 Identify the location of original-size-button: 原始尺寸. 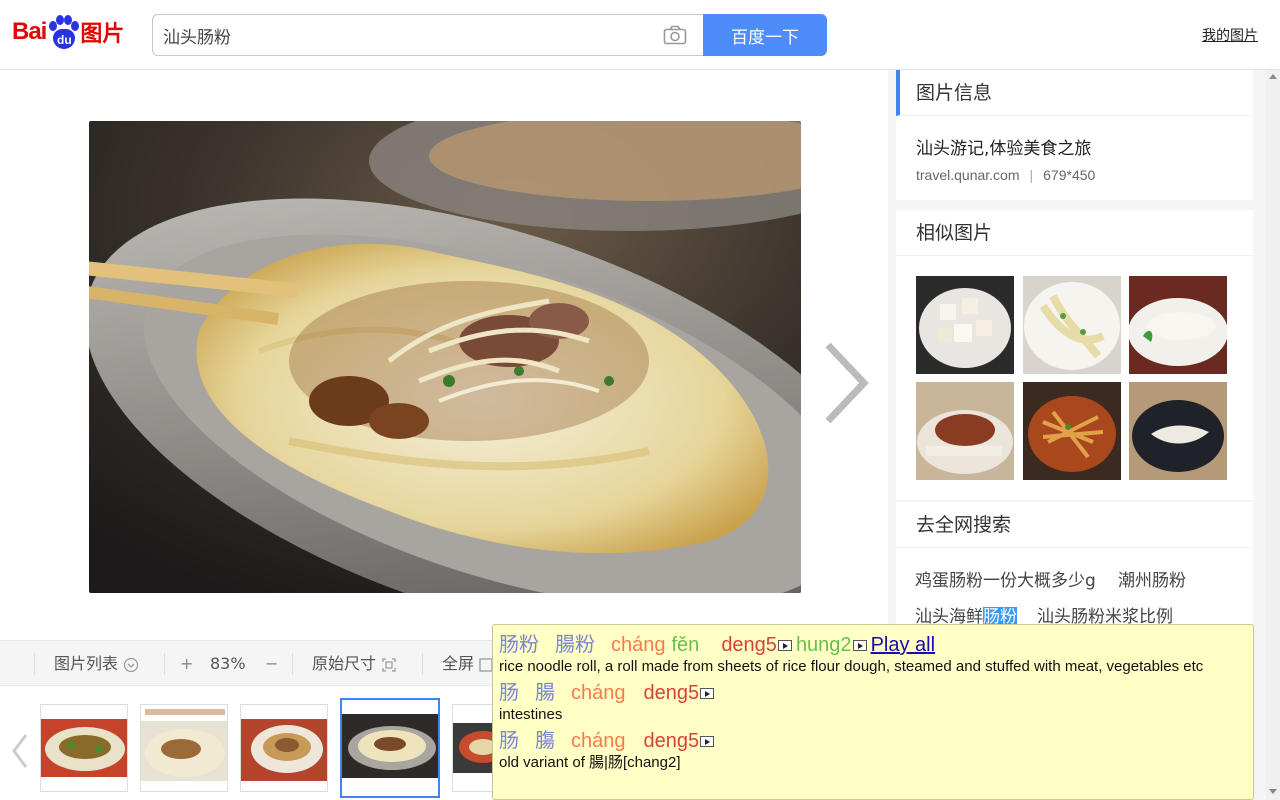
(354, 664).